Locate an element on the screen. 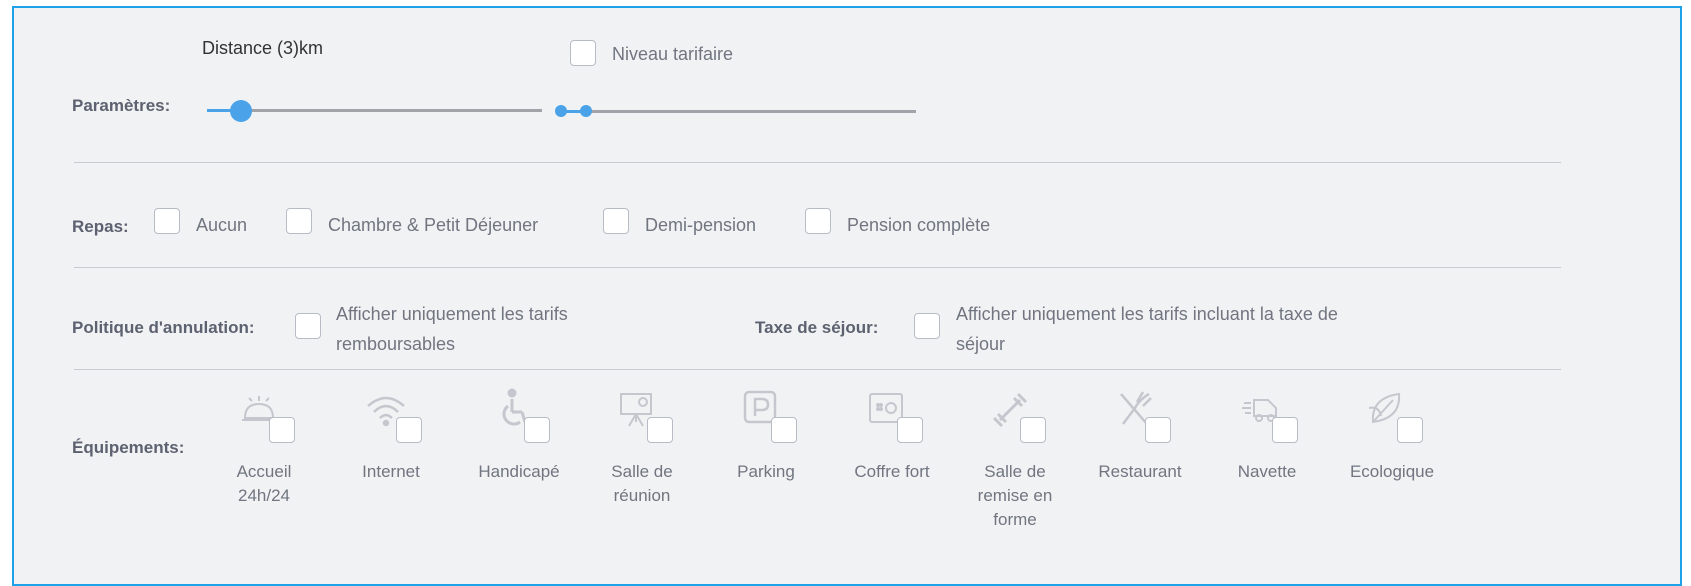  equipement-label-line: 24h/24 is located at coordinates (264, 495).